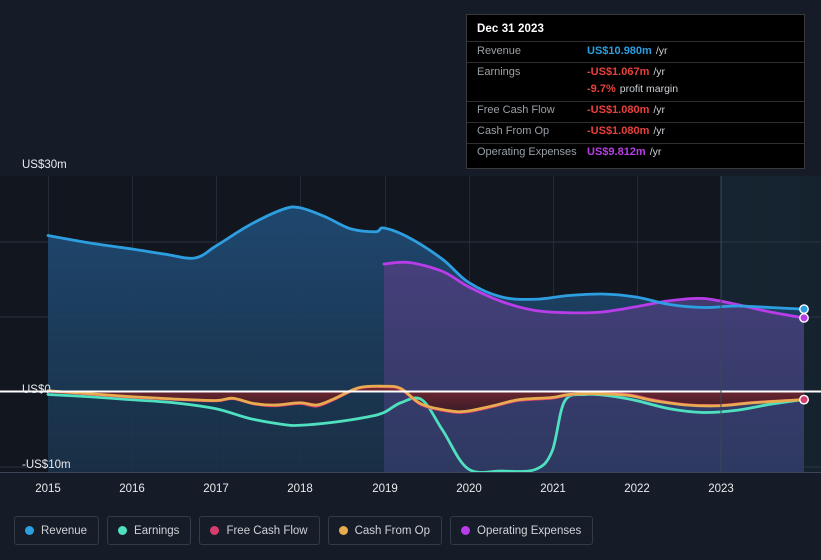 The width and height of the screenshot is (821, 560). What do you see at coordinates (527, 152) in the screenshot?
I see `tooltip-row-label: Operating Expenses` at bounding box center [527, 152].